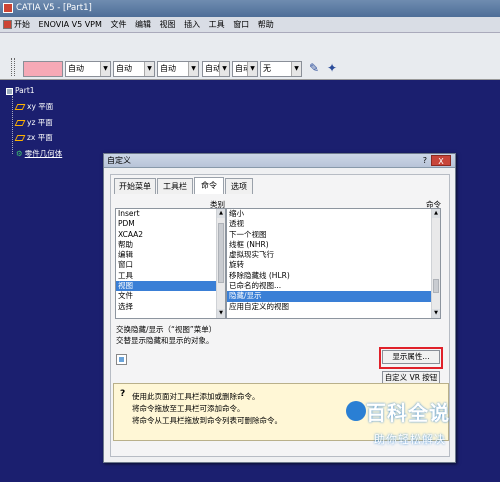 The height and width of the screenshot is (482, 500). I want to click on list-item: 线框 (NHR), so click(333, 245).